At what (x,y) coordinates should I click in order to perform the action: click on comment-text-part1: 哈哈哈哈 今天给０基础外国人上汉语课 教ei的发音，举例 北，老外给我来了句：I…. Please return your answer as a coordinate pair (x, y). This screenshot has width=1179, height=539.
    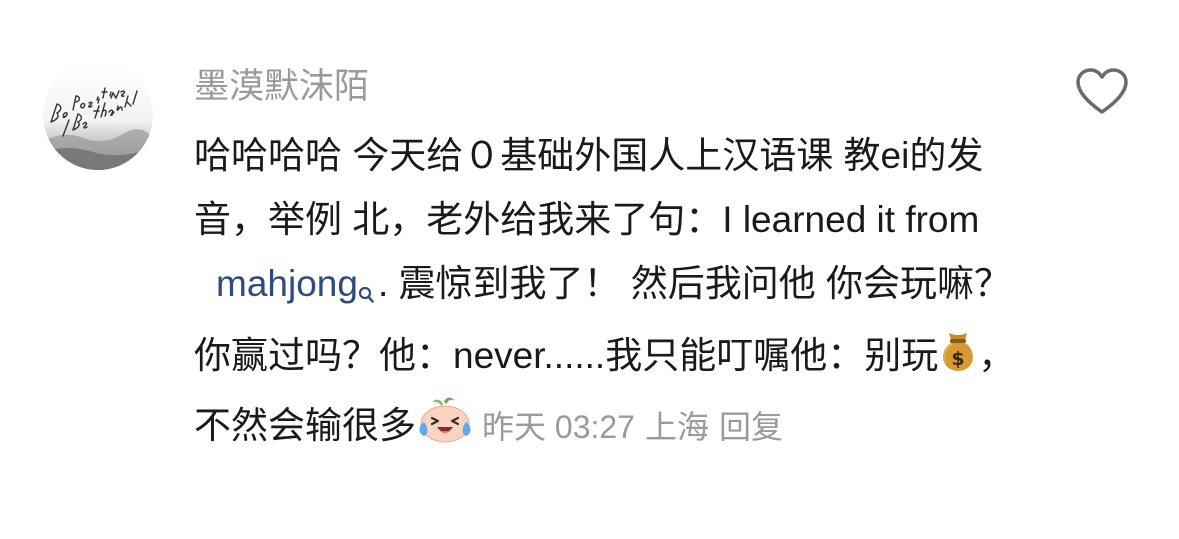
    Looking at the image, I should click on (589, 187).